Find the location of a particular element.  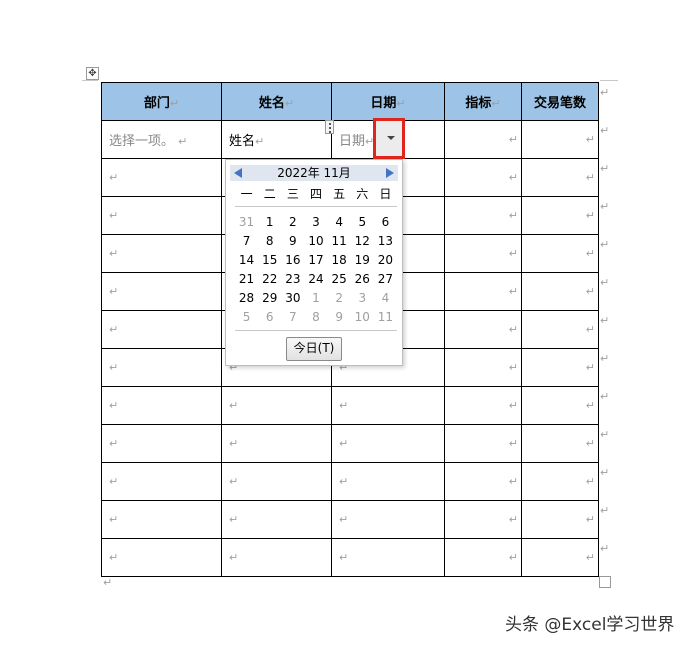

calendar-day: 12 is located at coordinates (362, 241).